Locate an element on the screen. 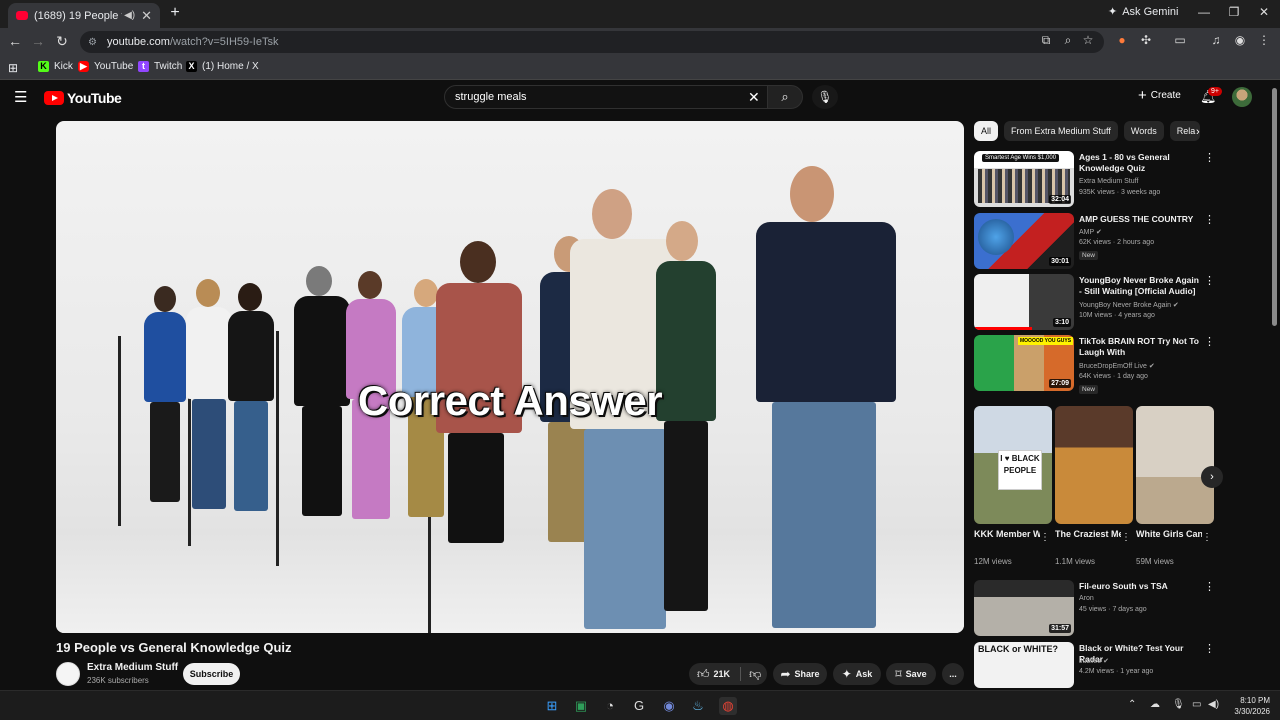 Image resolution: width=1280 pixels, height=720 pixels. channel-name: Extra Medium Stuff is located at coordinates (132, 667).